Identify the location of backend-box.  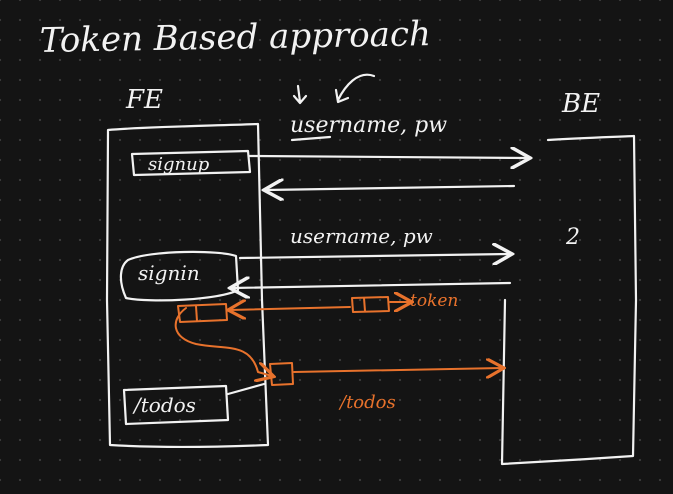
(569, 300).